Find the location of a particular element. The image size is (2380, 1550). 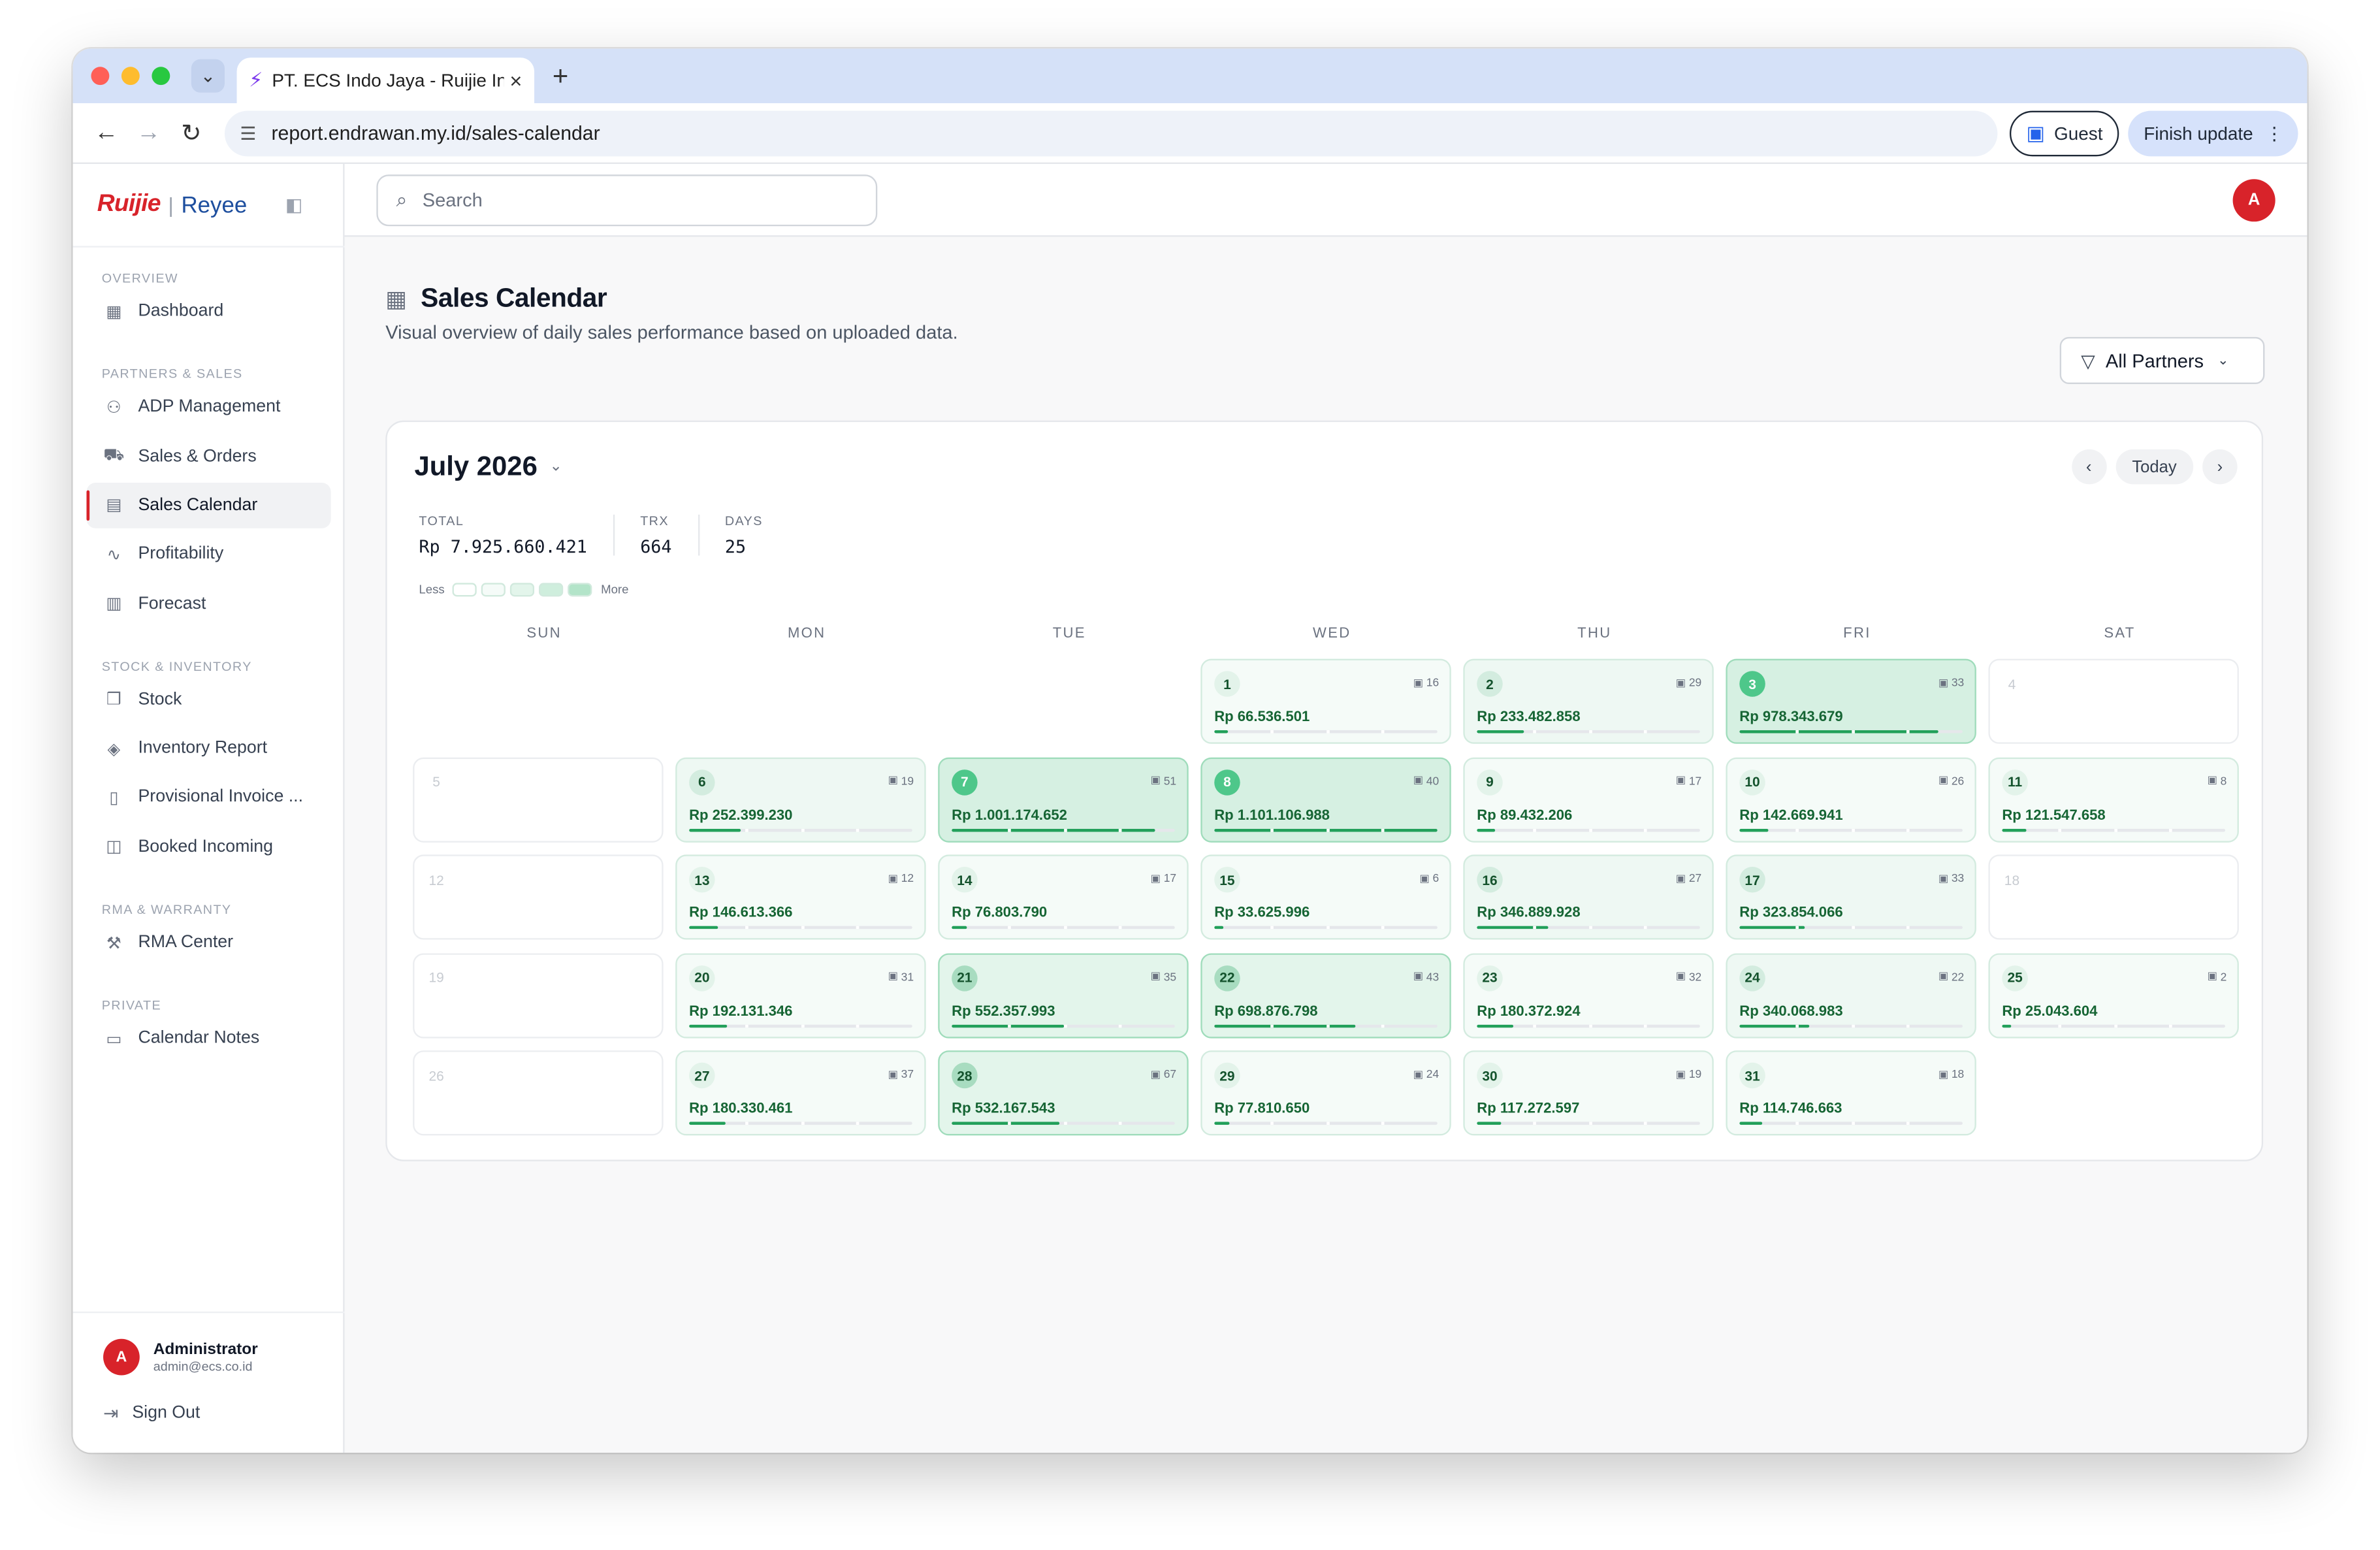

sidebar-item-inventory-report: ◈ Inventory Report is located at coordinates (208, 749).